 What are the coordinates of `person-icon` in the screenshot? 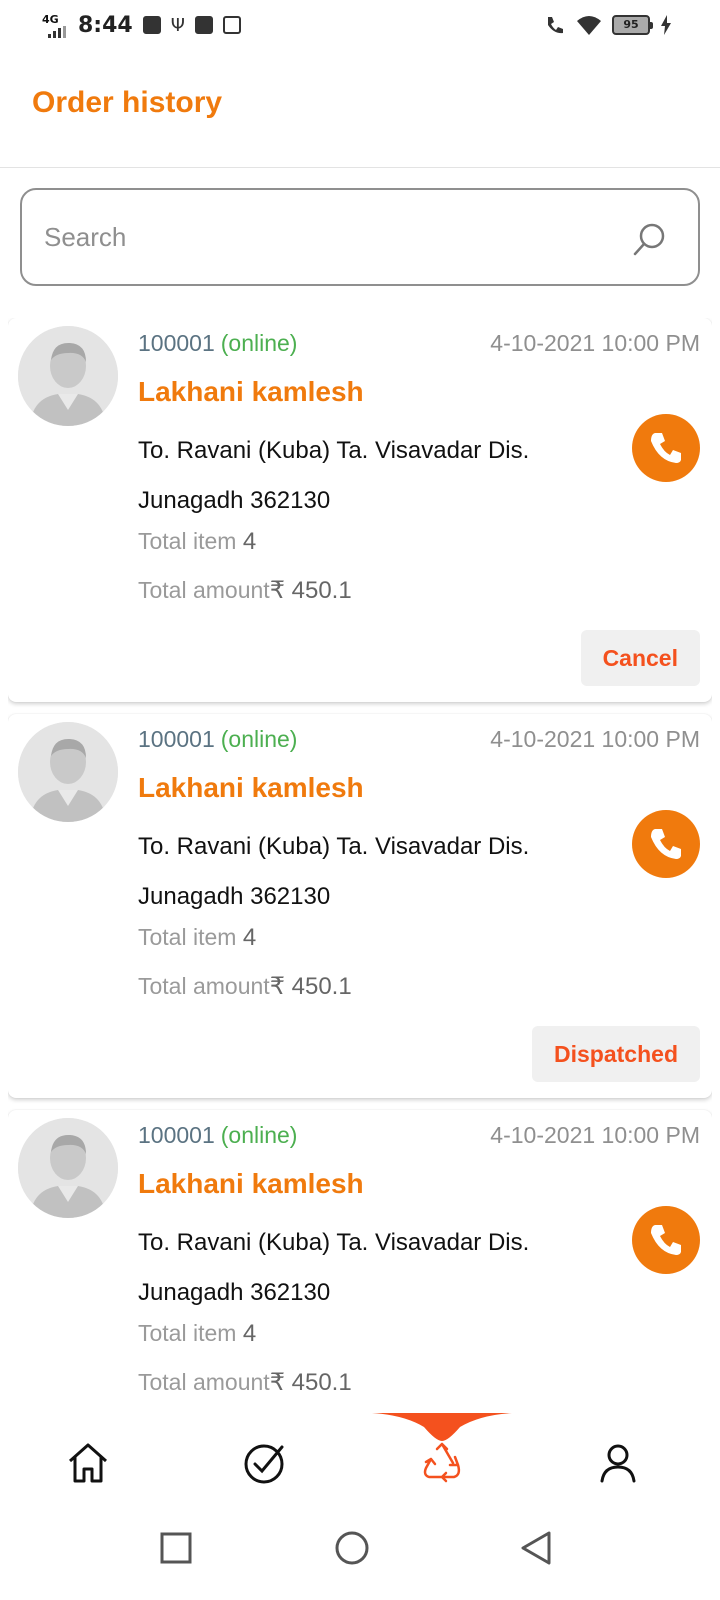 It's located at (618, 1463).